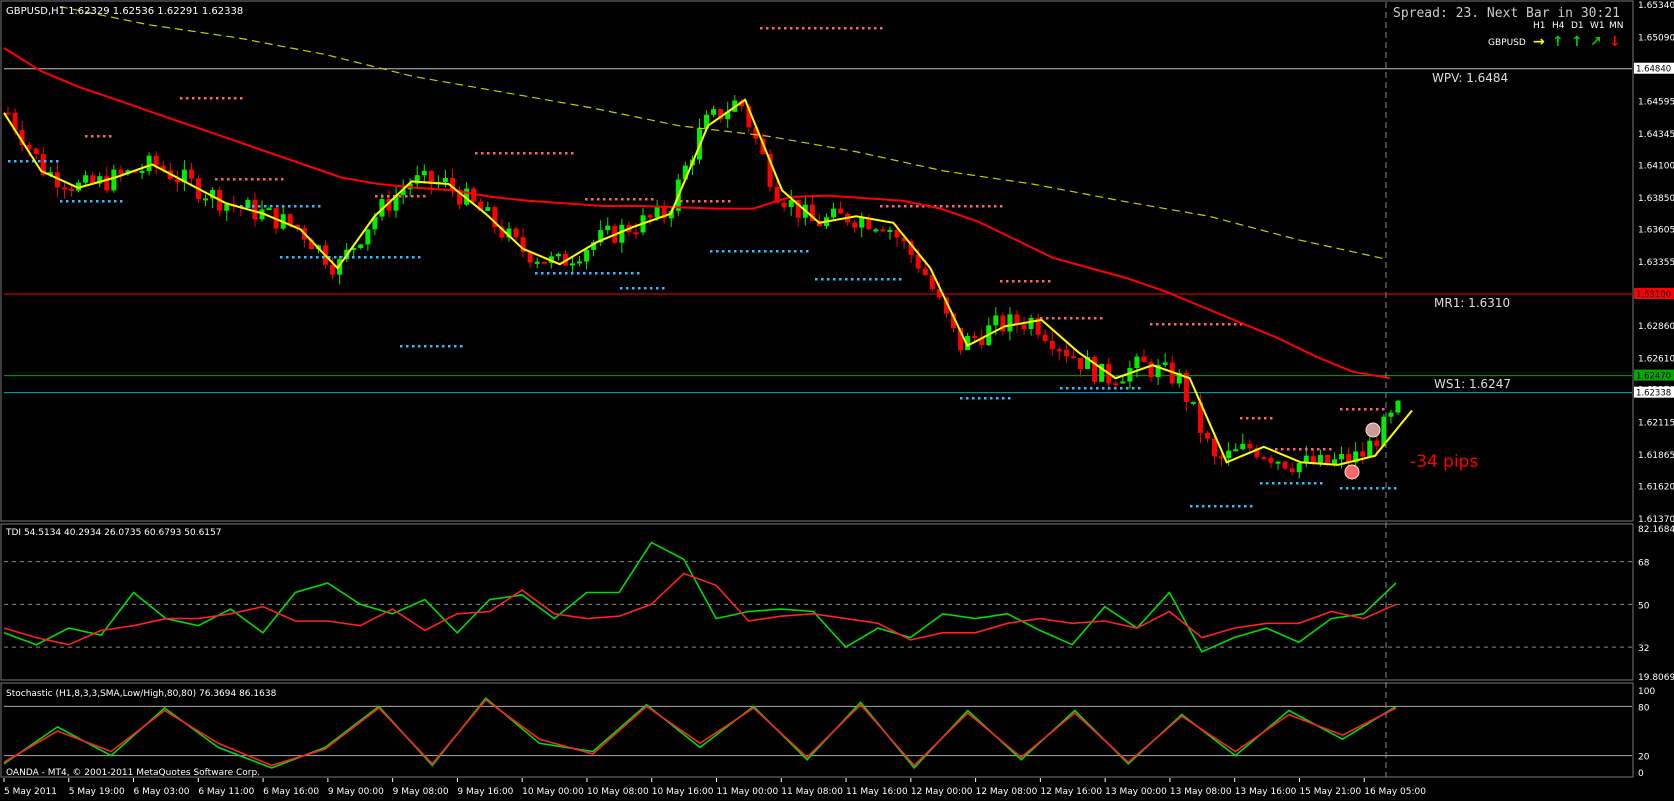 The width and height of the screenshot is (1674, 801). What do you see at coordinates (30, 792) in the screenshot?
I see `time-tick: 5 May 2011` at bounding box center [30, 792].